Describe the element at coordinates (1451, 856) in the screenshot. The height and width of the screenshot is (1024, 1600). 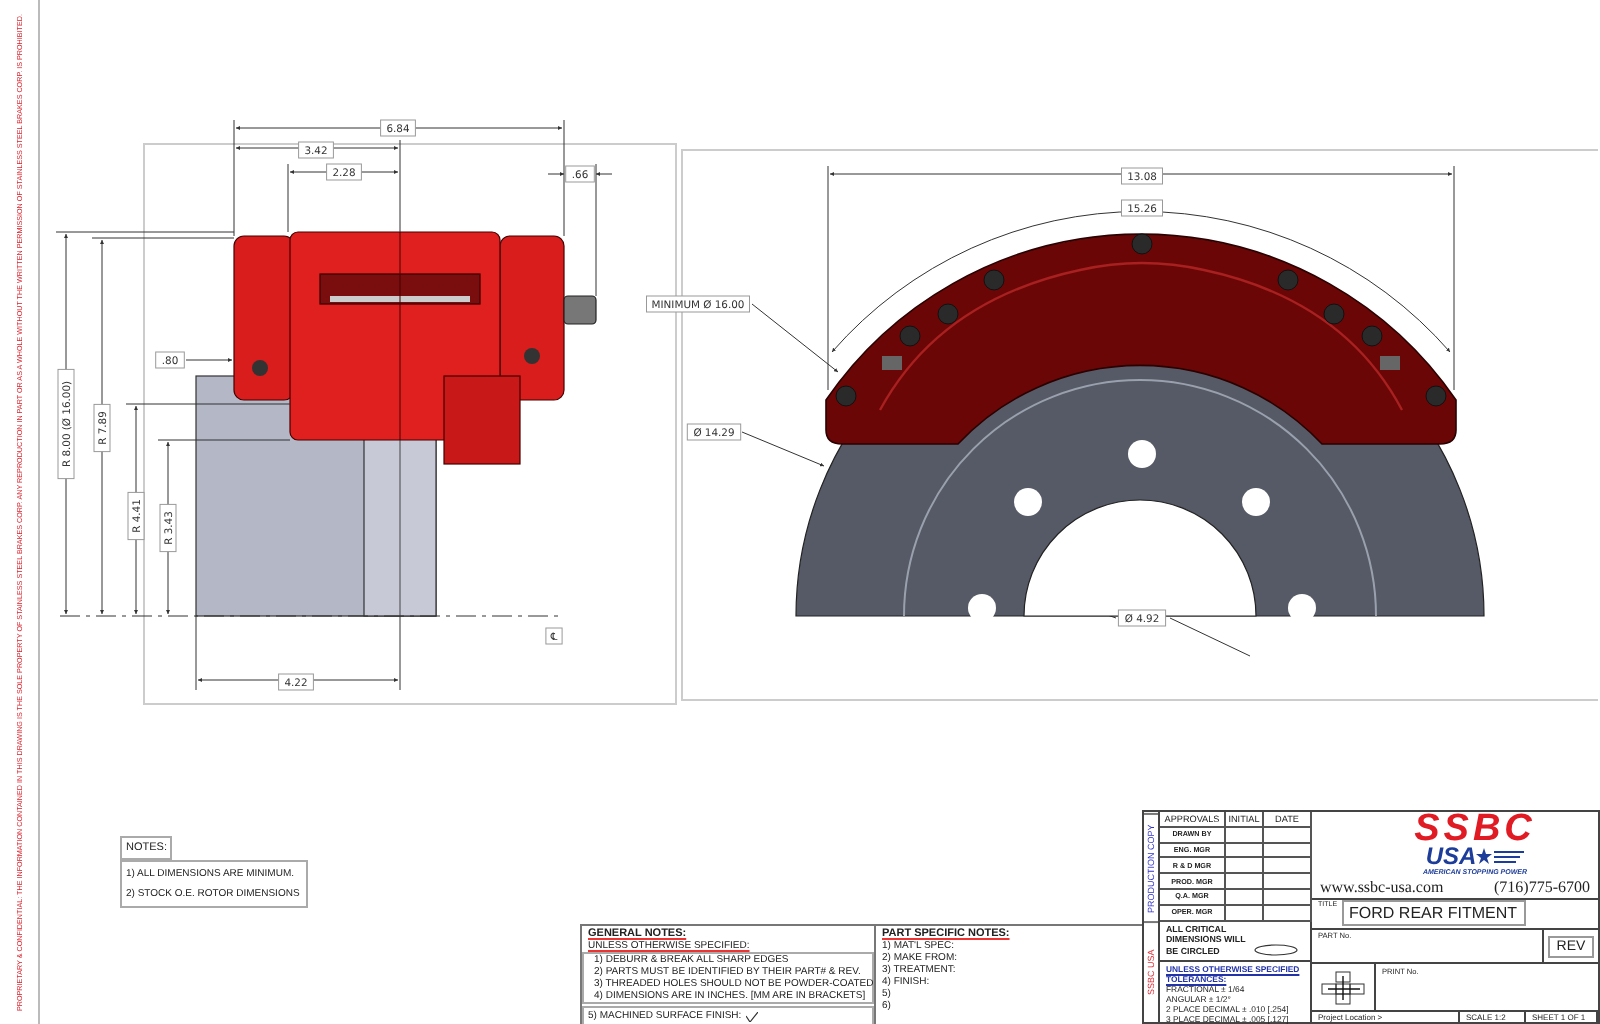
I see `logo-country: USA` at that location.